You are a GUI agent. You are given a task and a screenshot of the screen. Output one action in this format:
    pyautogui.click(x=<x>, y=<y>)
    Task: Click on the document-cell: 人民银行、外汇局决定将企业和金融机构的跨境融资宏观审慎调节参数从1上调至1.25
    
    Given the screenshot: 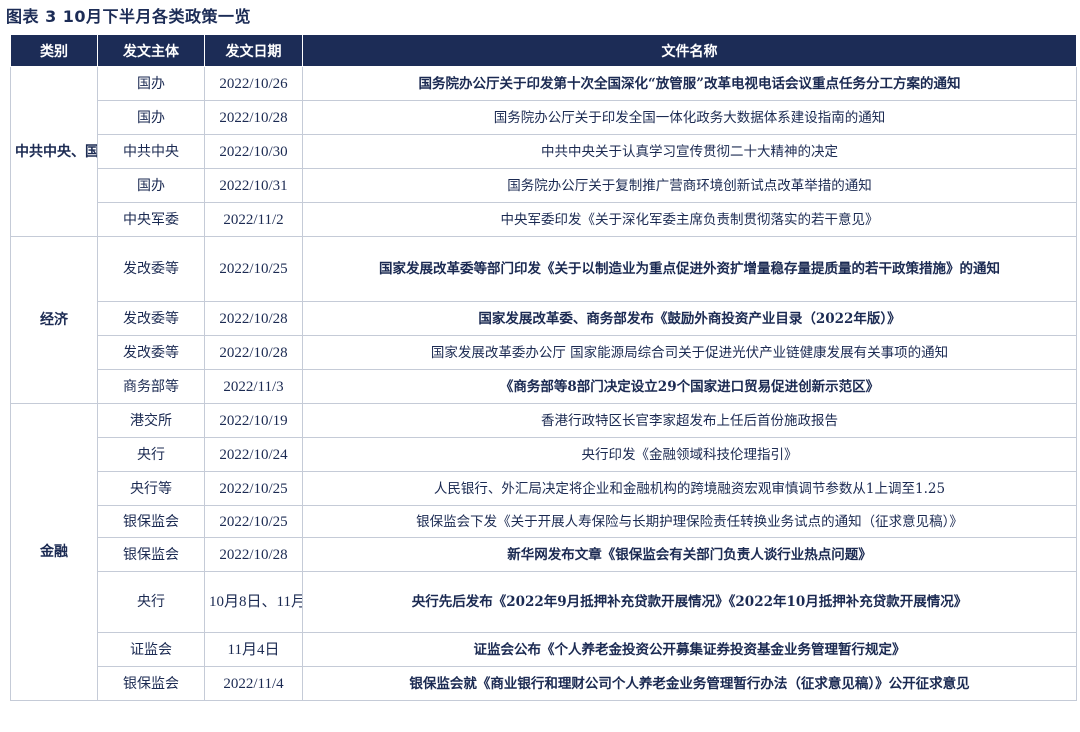 What is the action you would take?
    pyautogui.click(x=689, y=488)
    